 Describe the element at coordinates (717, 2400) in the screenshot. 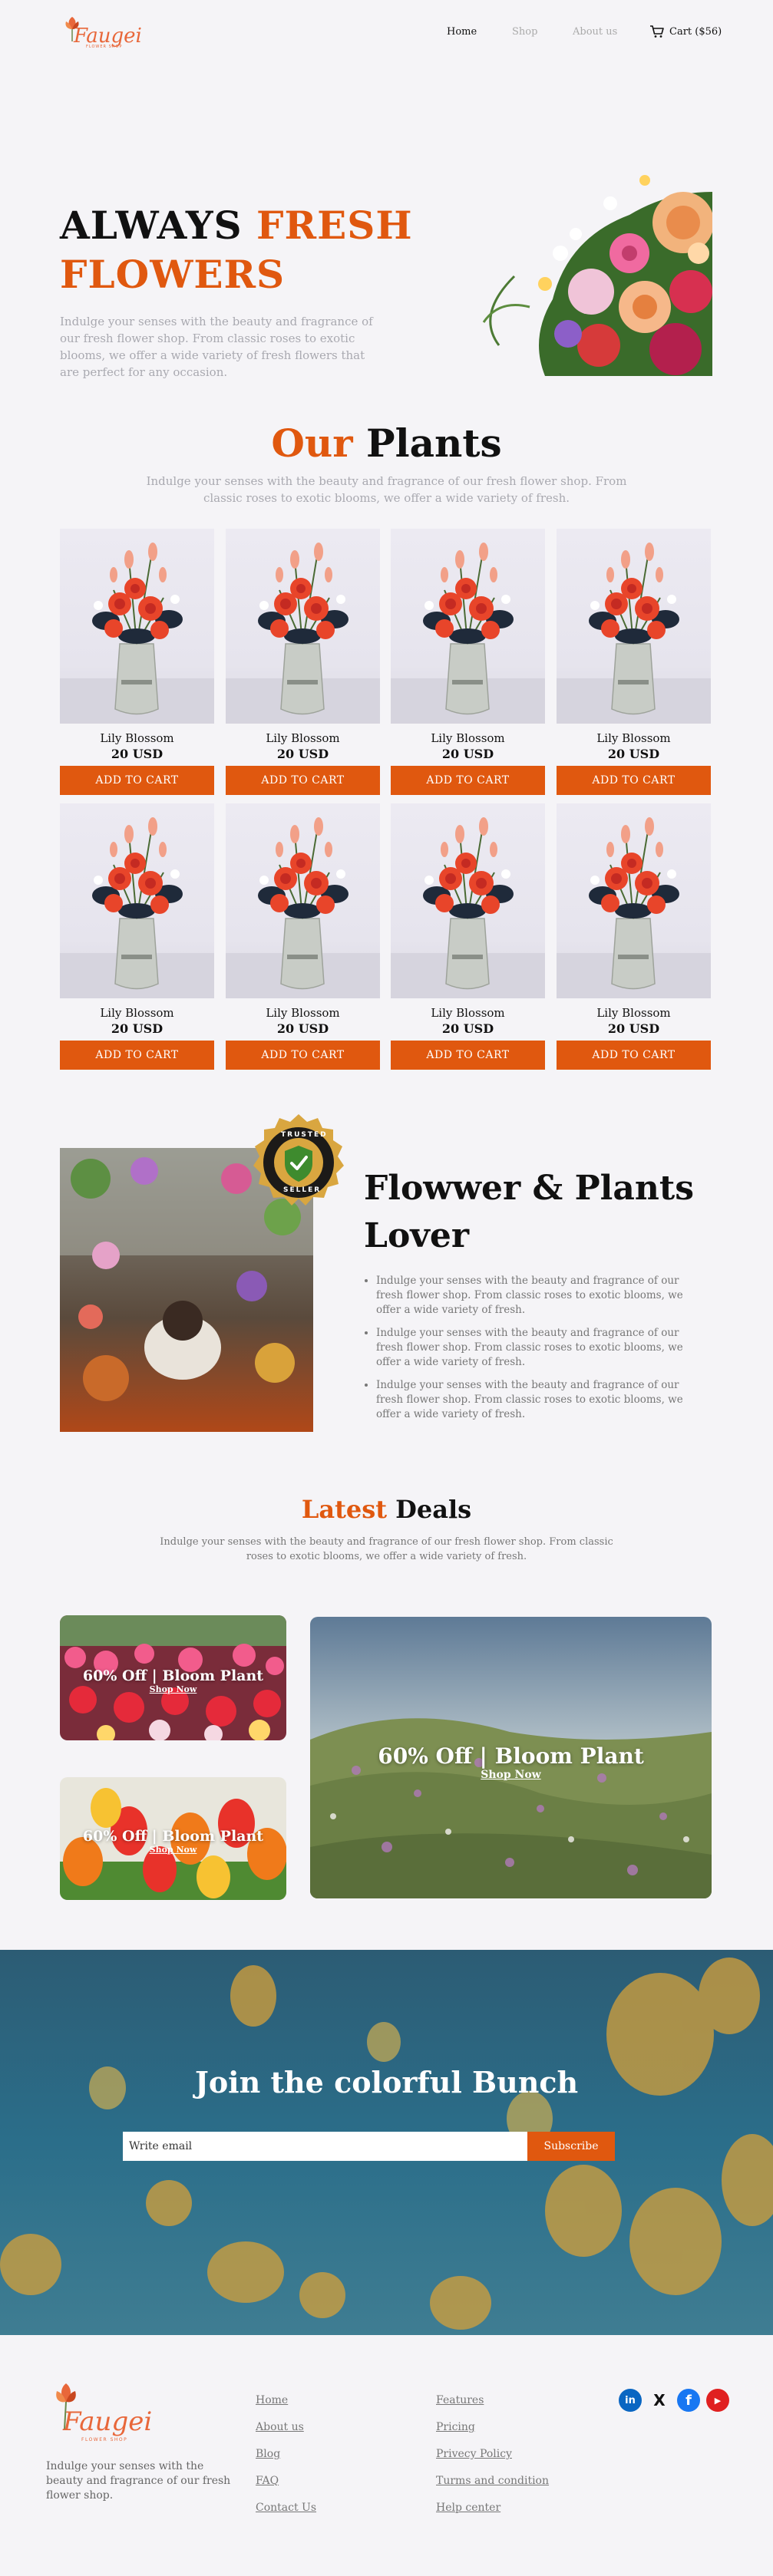

I see `youtube-icon: ▶` at that location.